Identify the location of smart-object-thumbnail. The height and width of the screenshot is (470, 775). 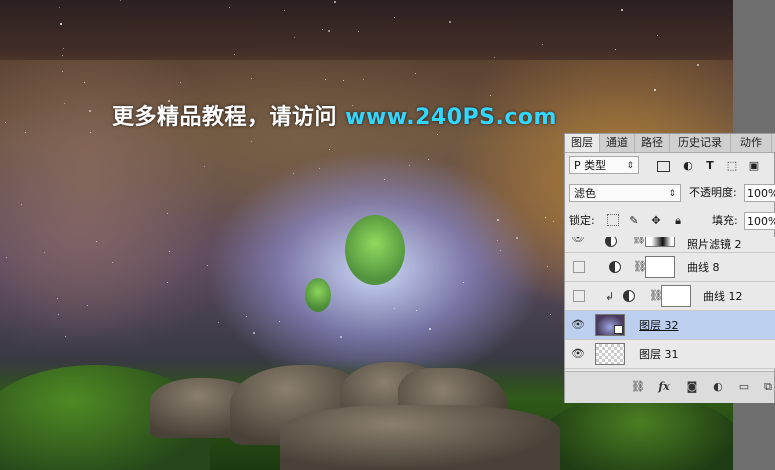
(610, 325).